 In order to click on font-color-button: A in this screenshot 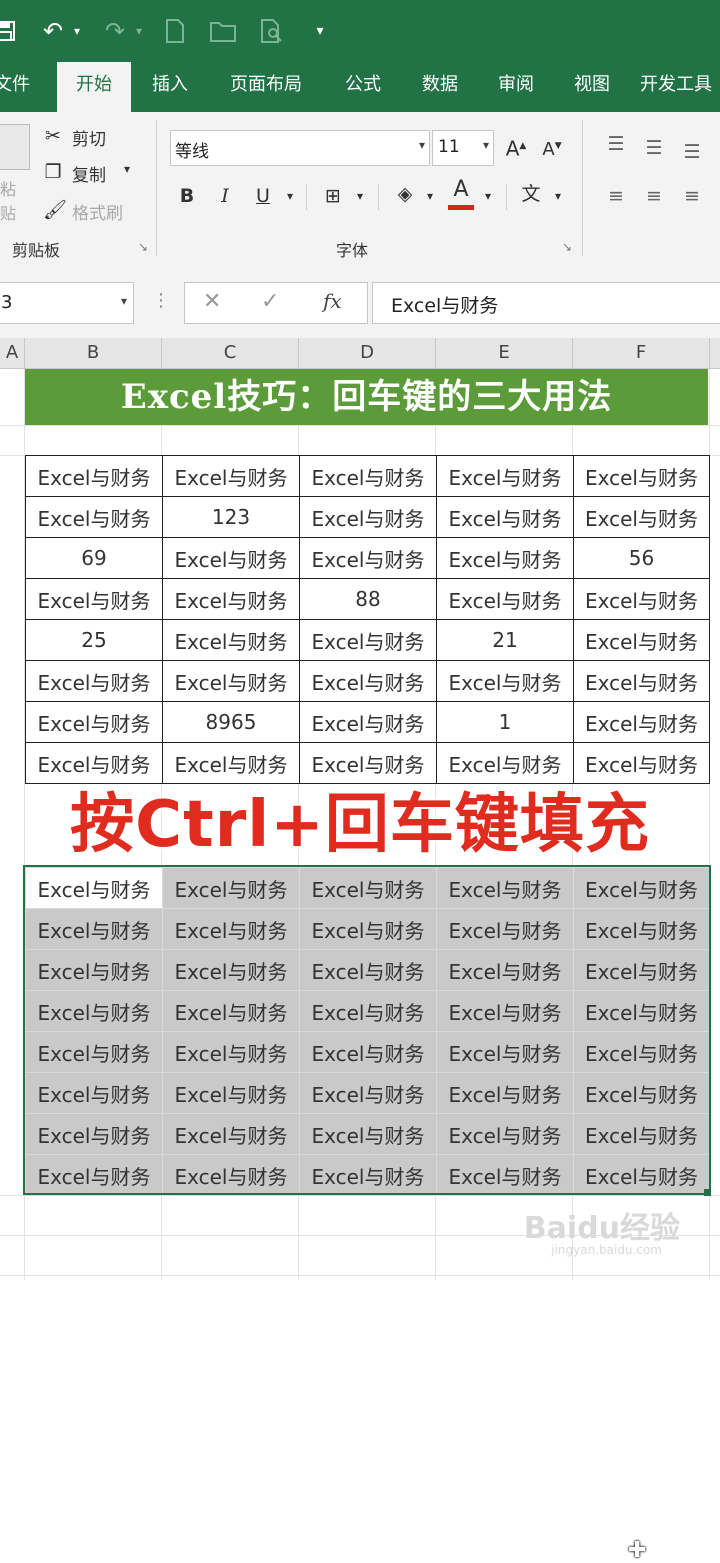, I will do `click(461, 190)`.